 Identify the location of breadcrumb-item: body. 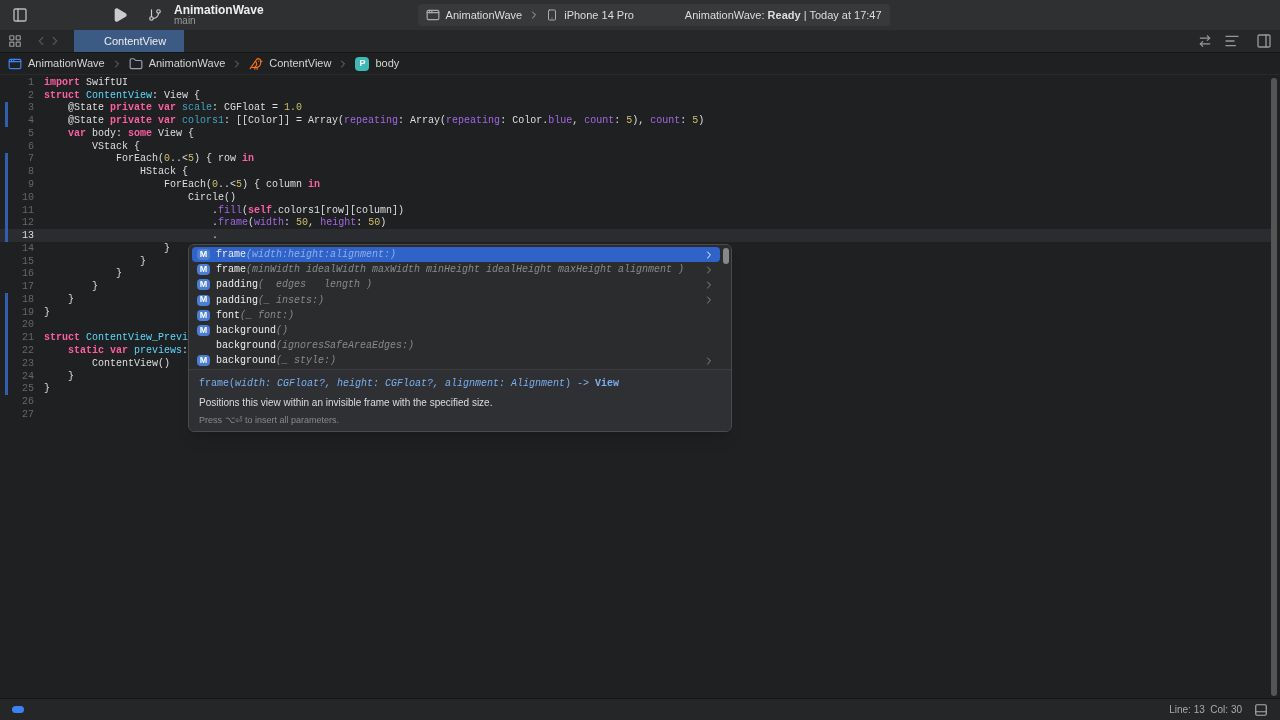
(387, 63).